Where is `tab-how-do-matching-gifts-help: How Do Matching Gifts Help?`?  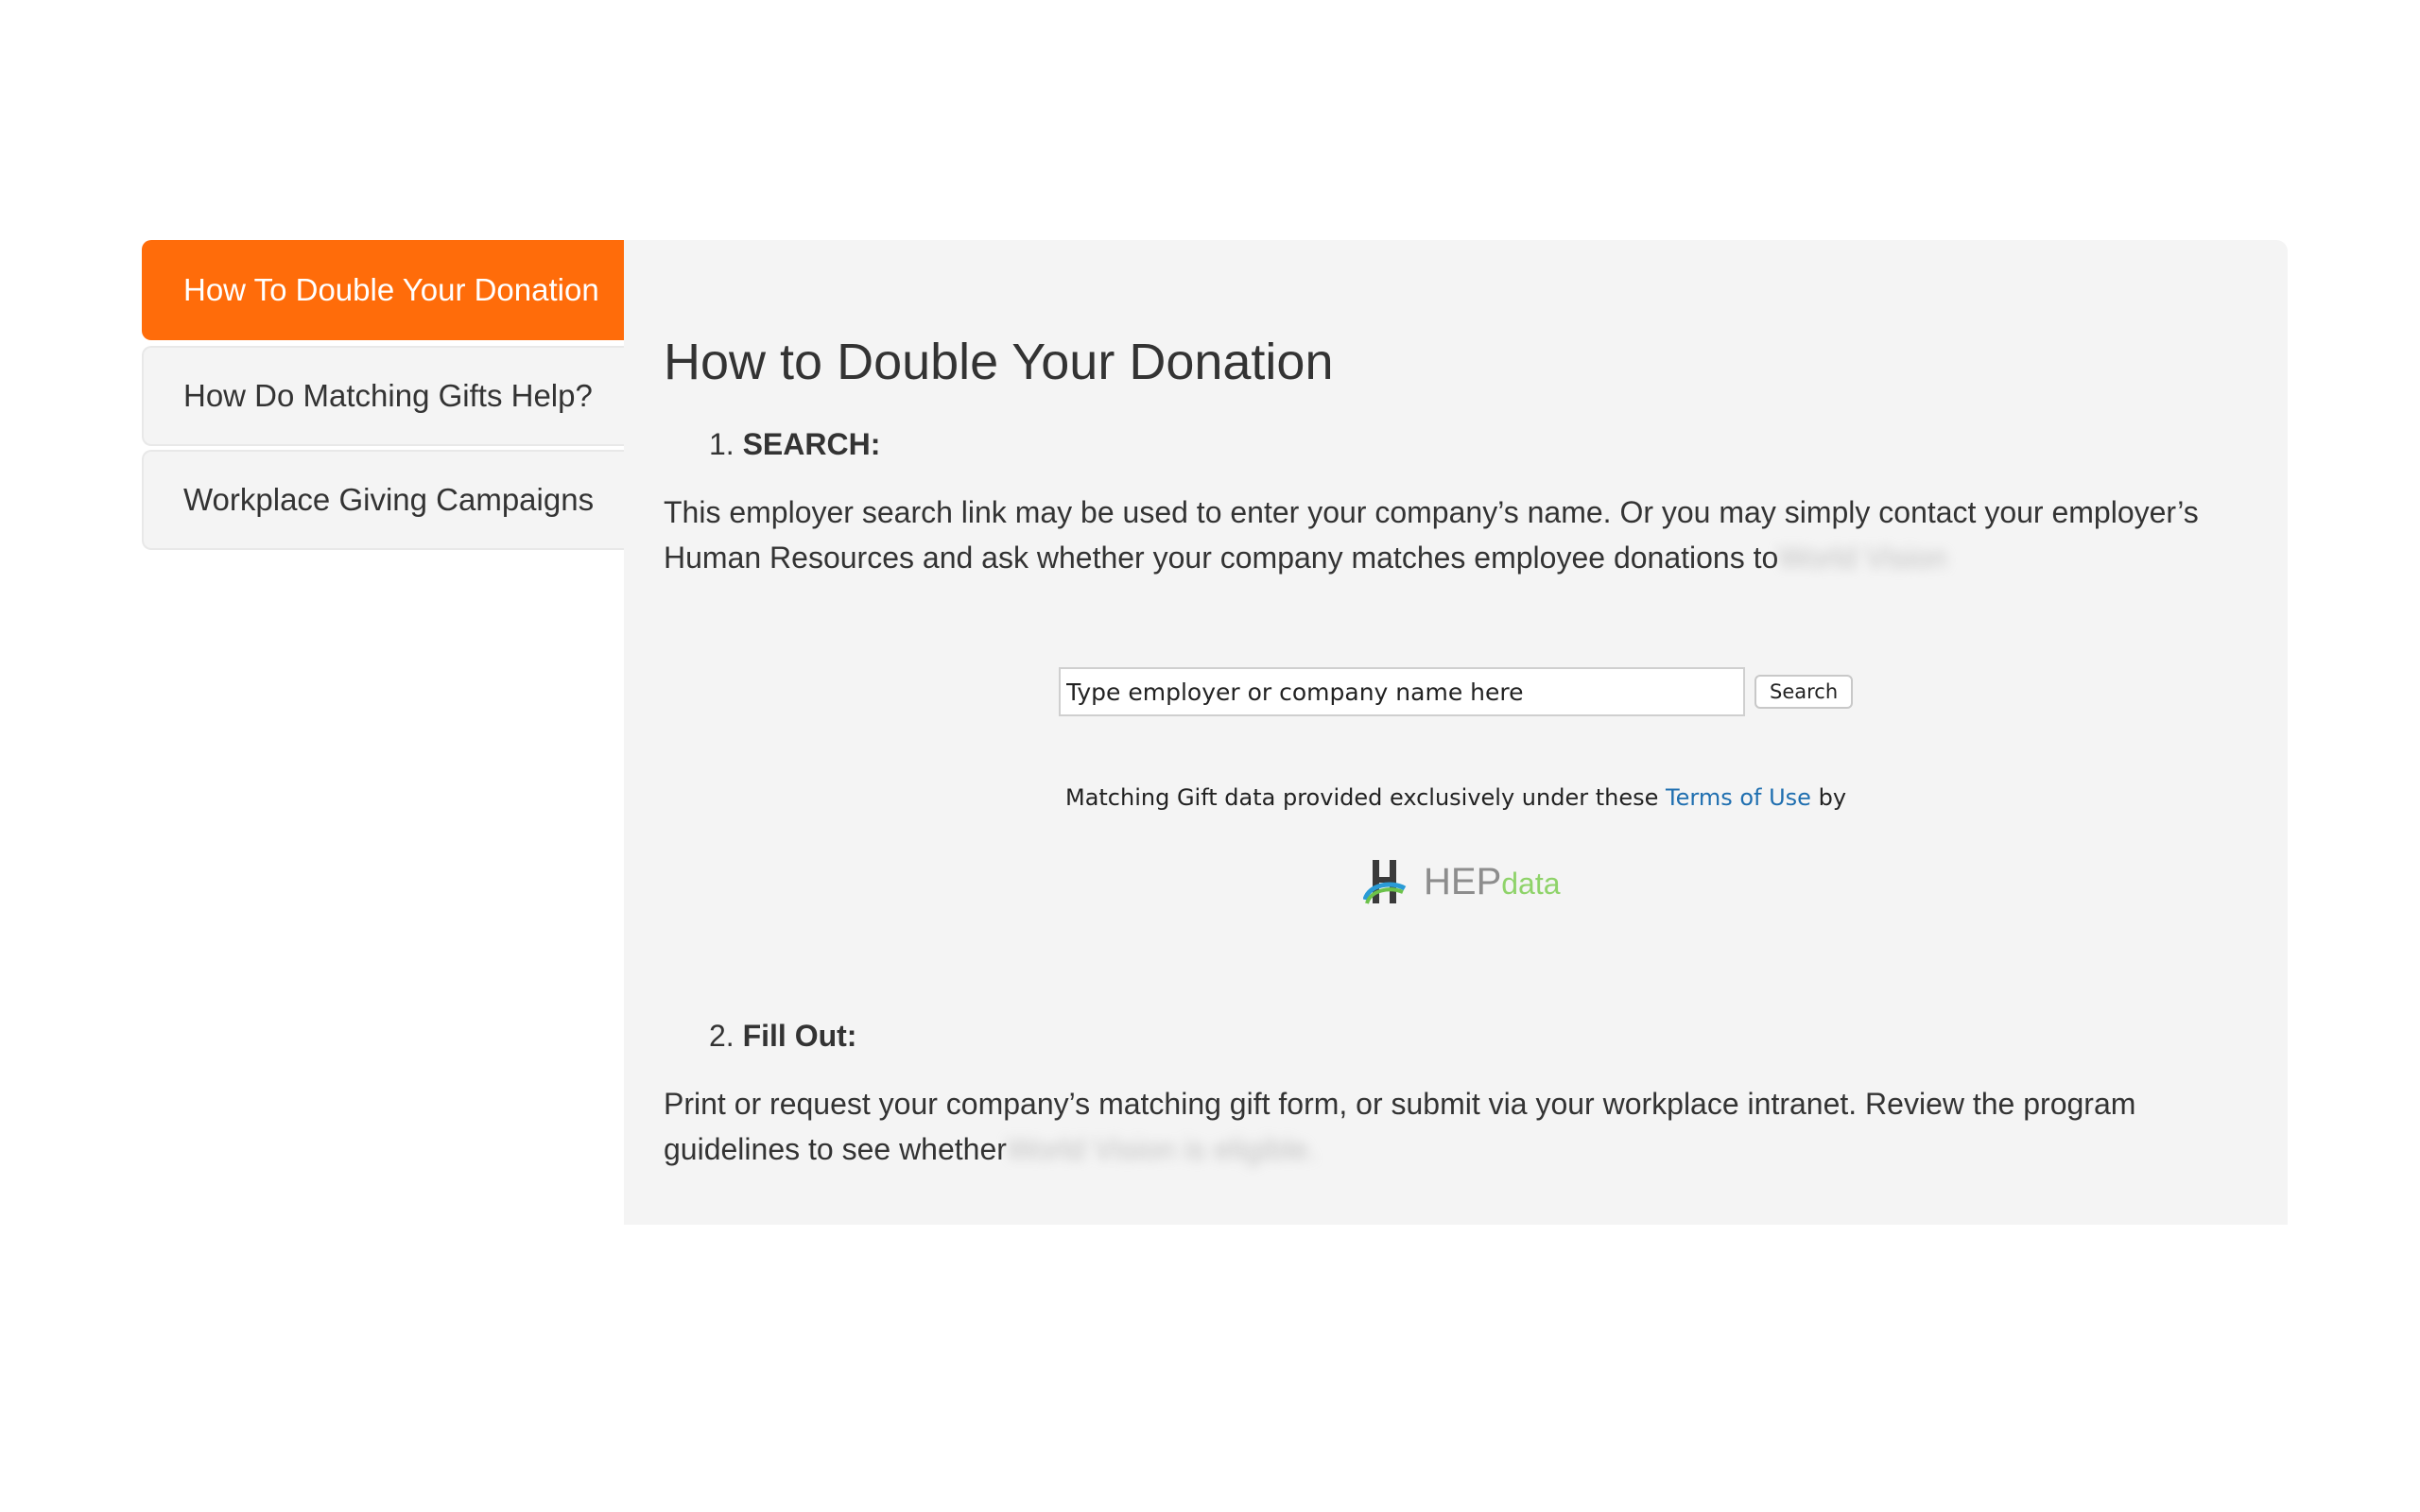 tab-how-do-matching-gifts-help: How Do Matching Gifts Help? is located at coordinates (384, 396).